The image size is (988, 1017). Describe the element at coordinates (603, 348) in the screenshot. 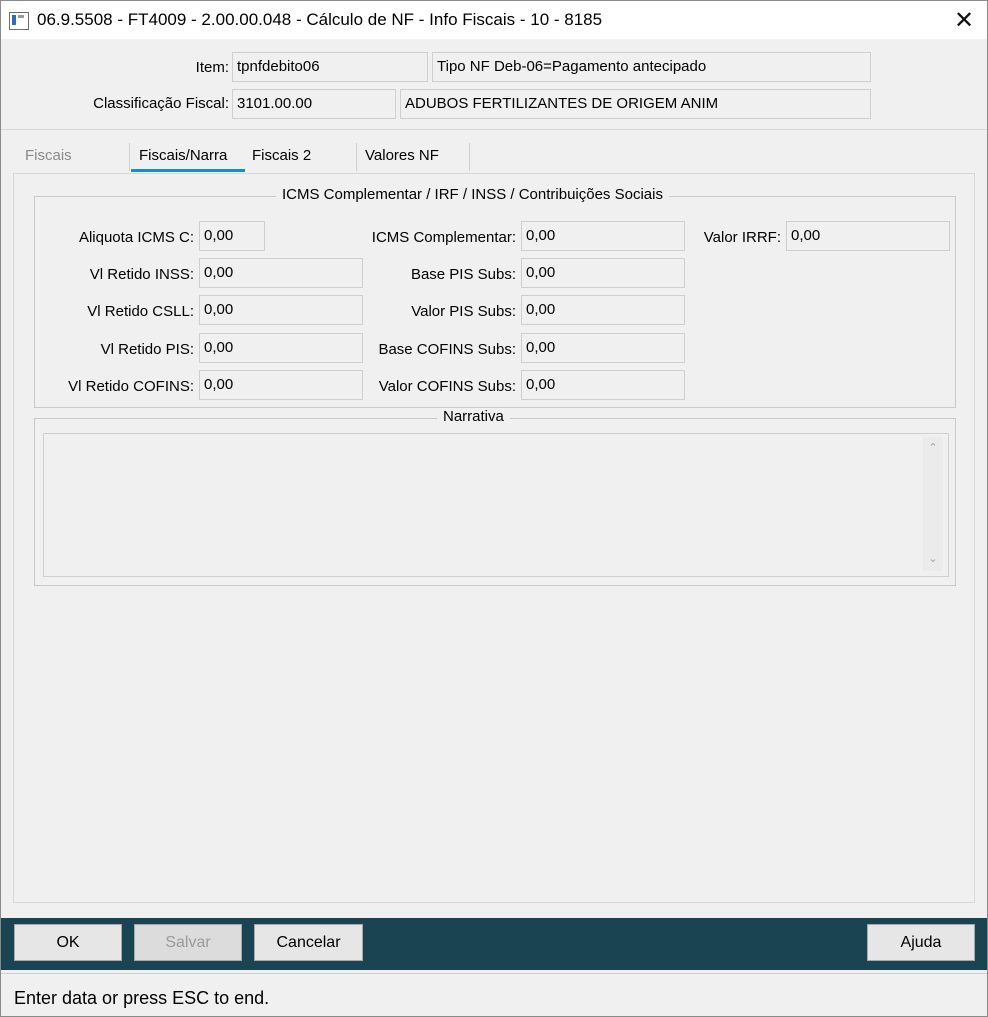

I see `base-cofins-subs-field: 0,00` at that location.